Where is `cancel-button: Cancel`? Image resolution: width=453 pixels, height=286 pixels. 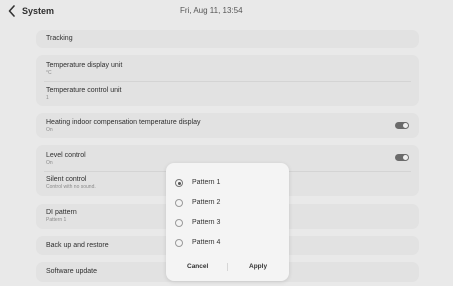 cancel-button: Cancel is located at coordinates (197, 266).